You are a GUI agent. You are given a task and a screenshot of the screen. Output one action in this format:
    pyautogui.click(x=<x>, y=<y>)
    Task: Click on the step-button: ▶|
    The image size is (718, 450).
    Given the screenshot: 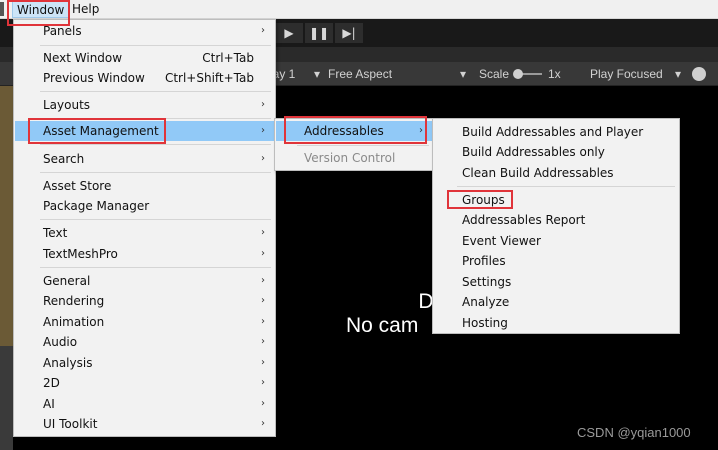 What is the action you would take?
    pyautogui.click(x=349, y=33)
    